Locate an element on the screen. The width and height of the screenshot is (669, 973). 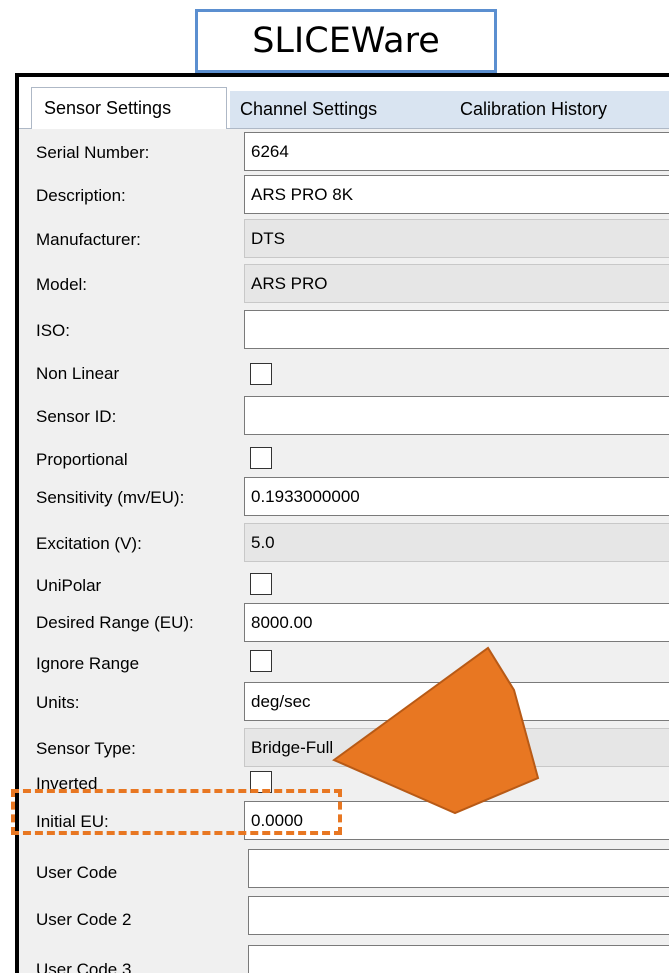
pointer-arrow-icon is located at coordinates (436, 730).